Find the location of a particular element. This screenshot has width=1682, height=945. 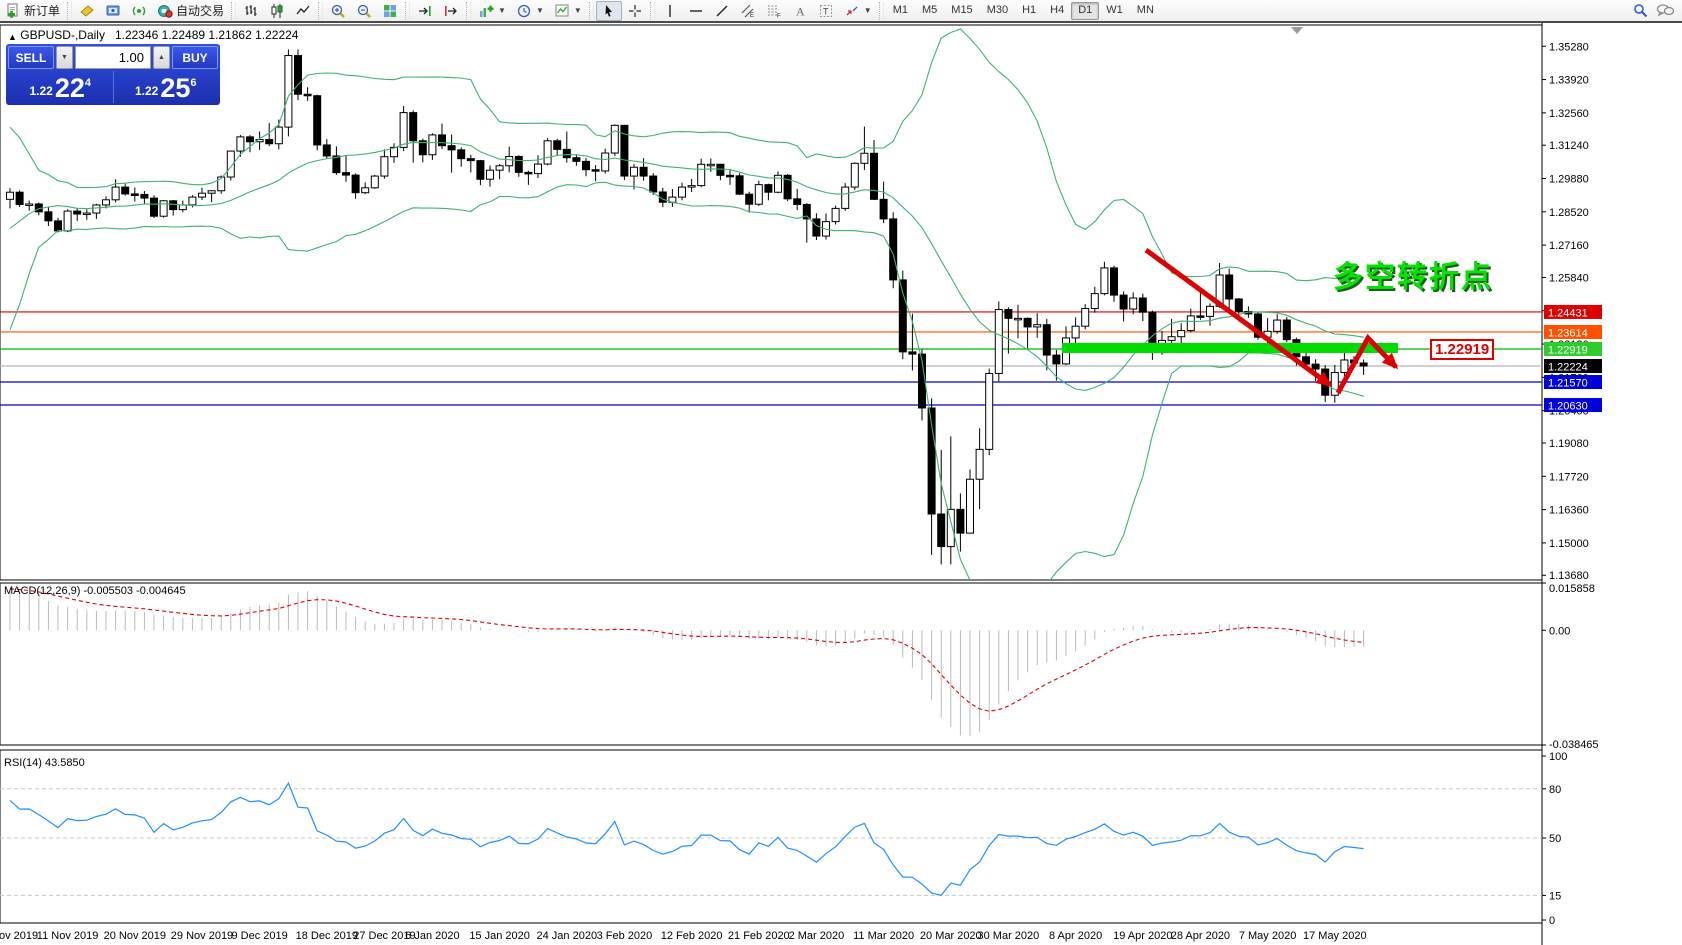

trendline-tool-button is located at coordinates (722, 11).